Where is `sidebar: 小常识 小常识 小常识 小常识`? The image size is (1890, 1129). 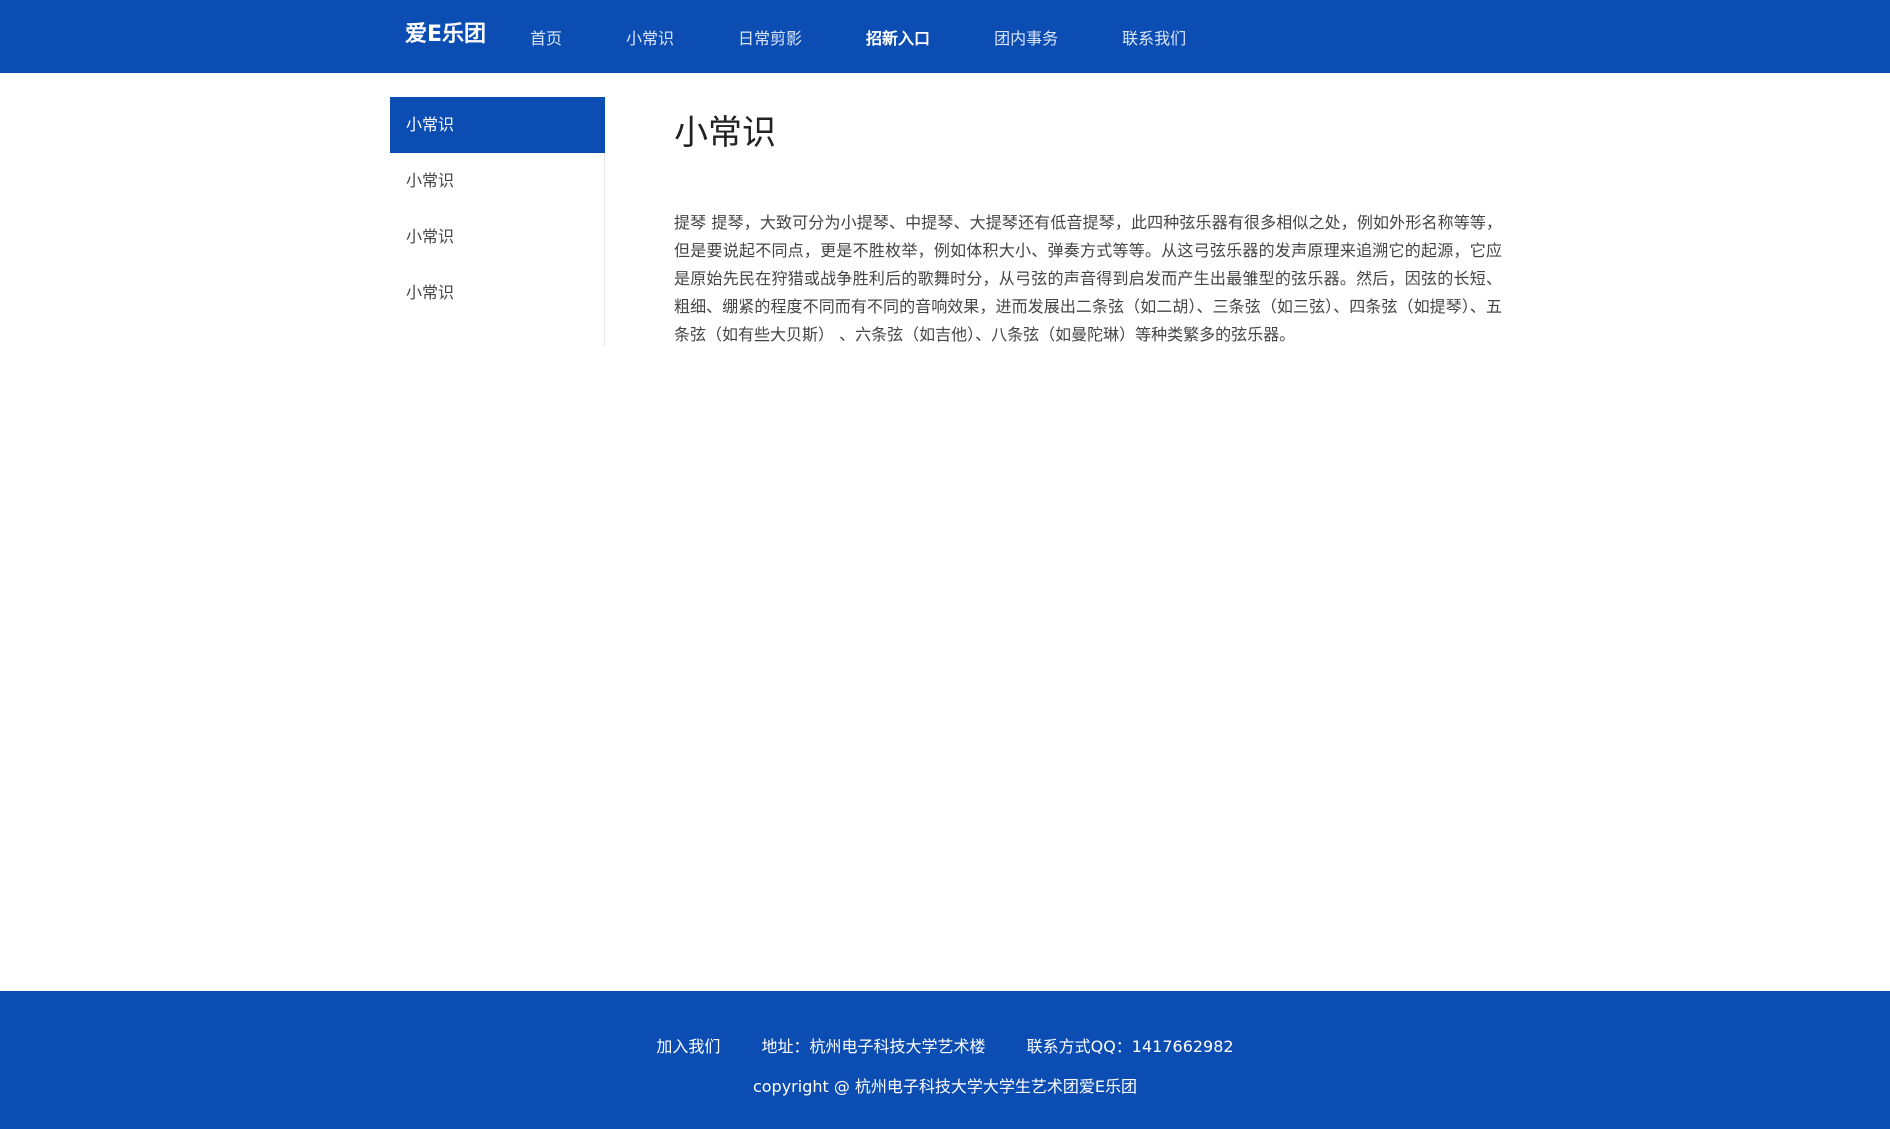 sidebar: 小常识 小常识 小常识 小常识 is located at coordinates (497, 221).